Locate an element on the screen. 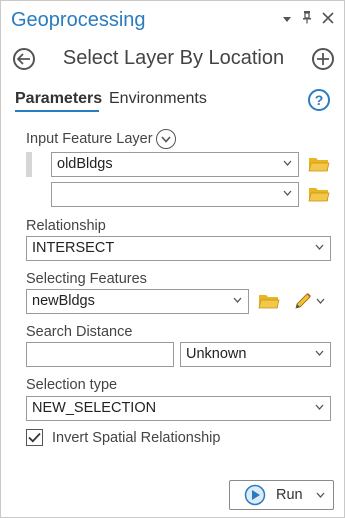  invert-checkbox is located at coordinates (34, 437).